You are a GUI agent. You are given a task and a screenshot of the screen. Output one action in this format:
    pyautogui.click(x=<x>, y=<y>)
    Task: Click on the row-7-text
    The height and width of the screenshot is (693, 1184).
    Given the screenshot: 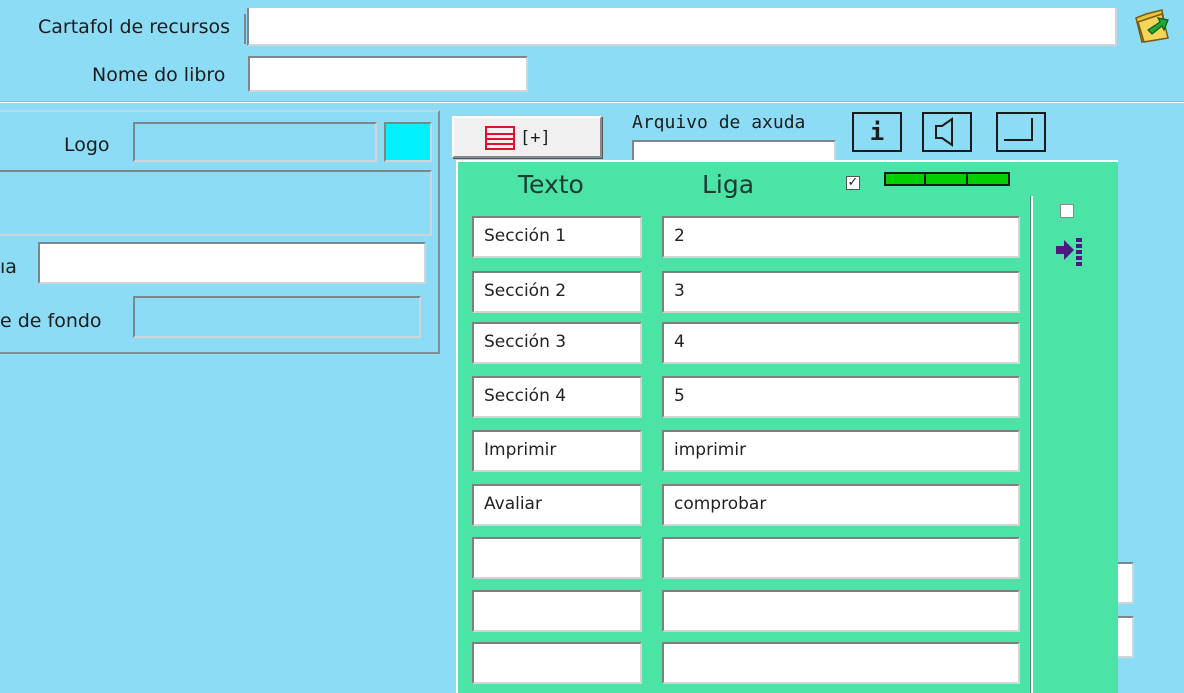 What is the action you would take?
    pyautogui.click(x=557, y=558)
    